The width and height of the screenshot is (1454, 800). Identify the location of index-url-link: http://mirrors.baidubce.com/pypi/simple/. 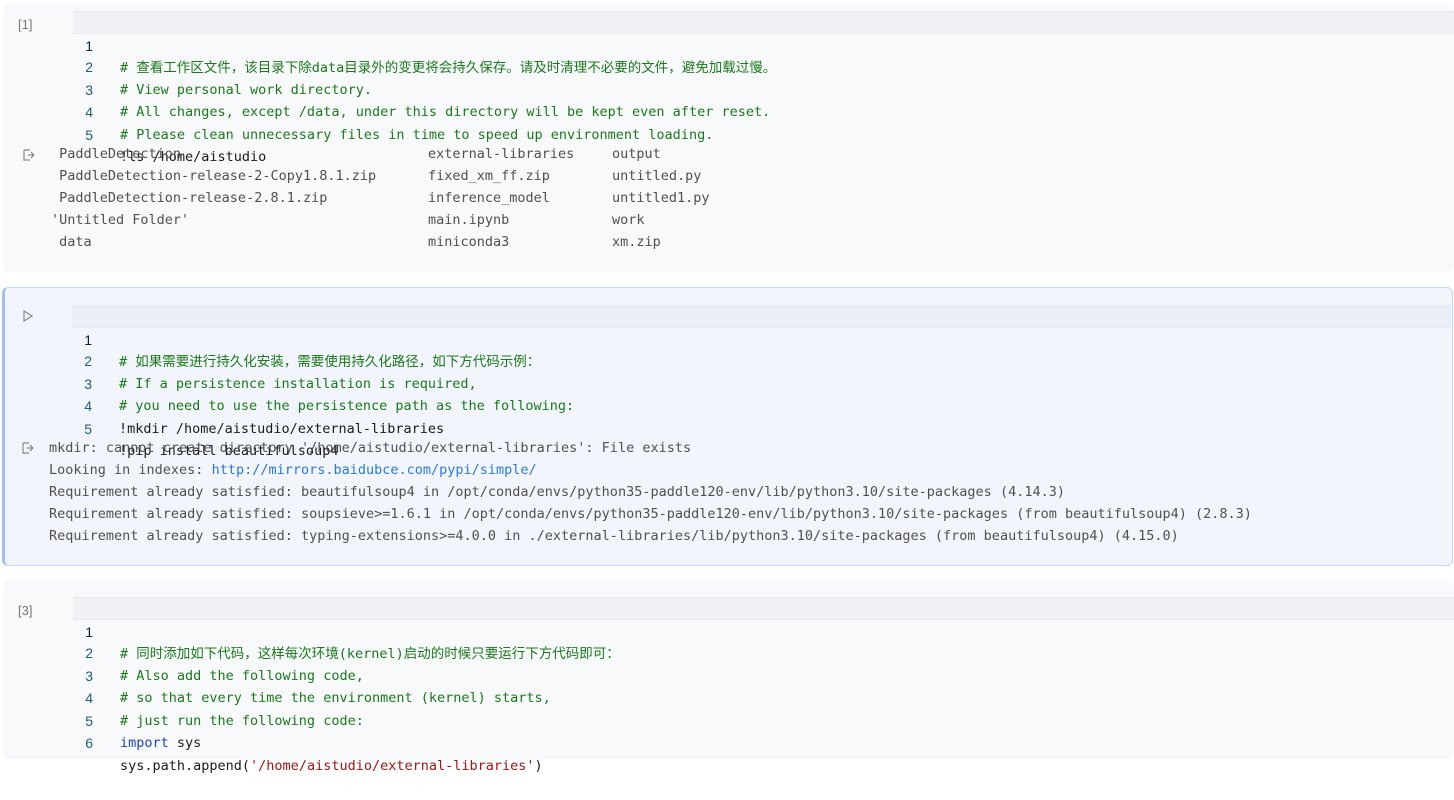
(374, 470).